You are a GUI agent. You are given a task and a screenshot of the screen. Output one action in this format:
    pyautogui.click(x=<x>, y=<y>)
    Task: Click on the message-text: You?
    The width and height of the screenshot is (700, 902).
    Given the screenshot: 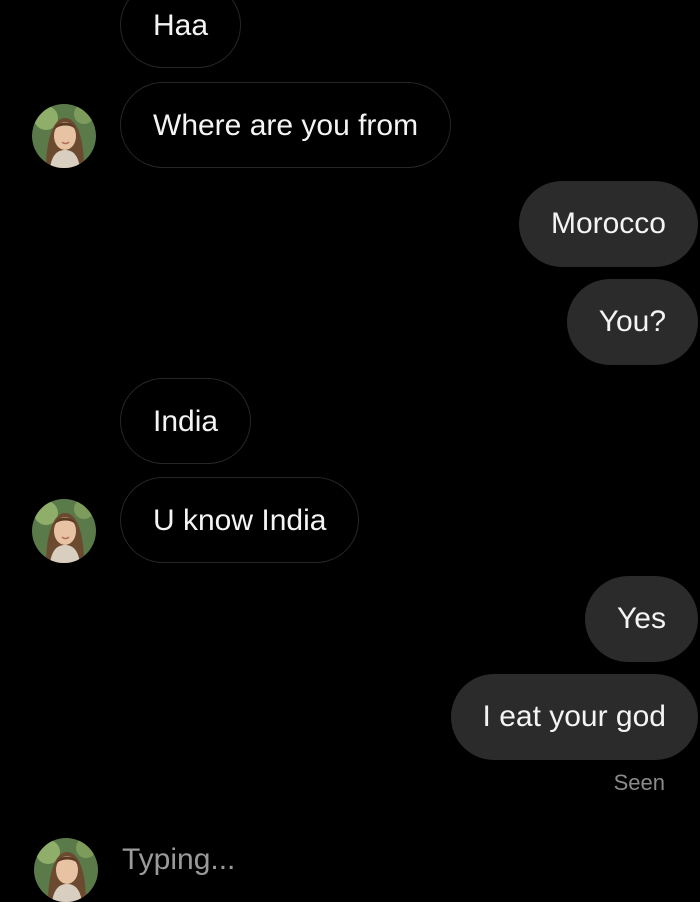 What is the action you would take?
    pyautogui.click(x=632, y=321)
    